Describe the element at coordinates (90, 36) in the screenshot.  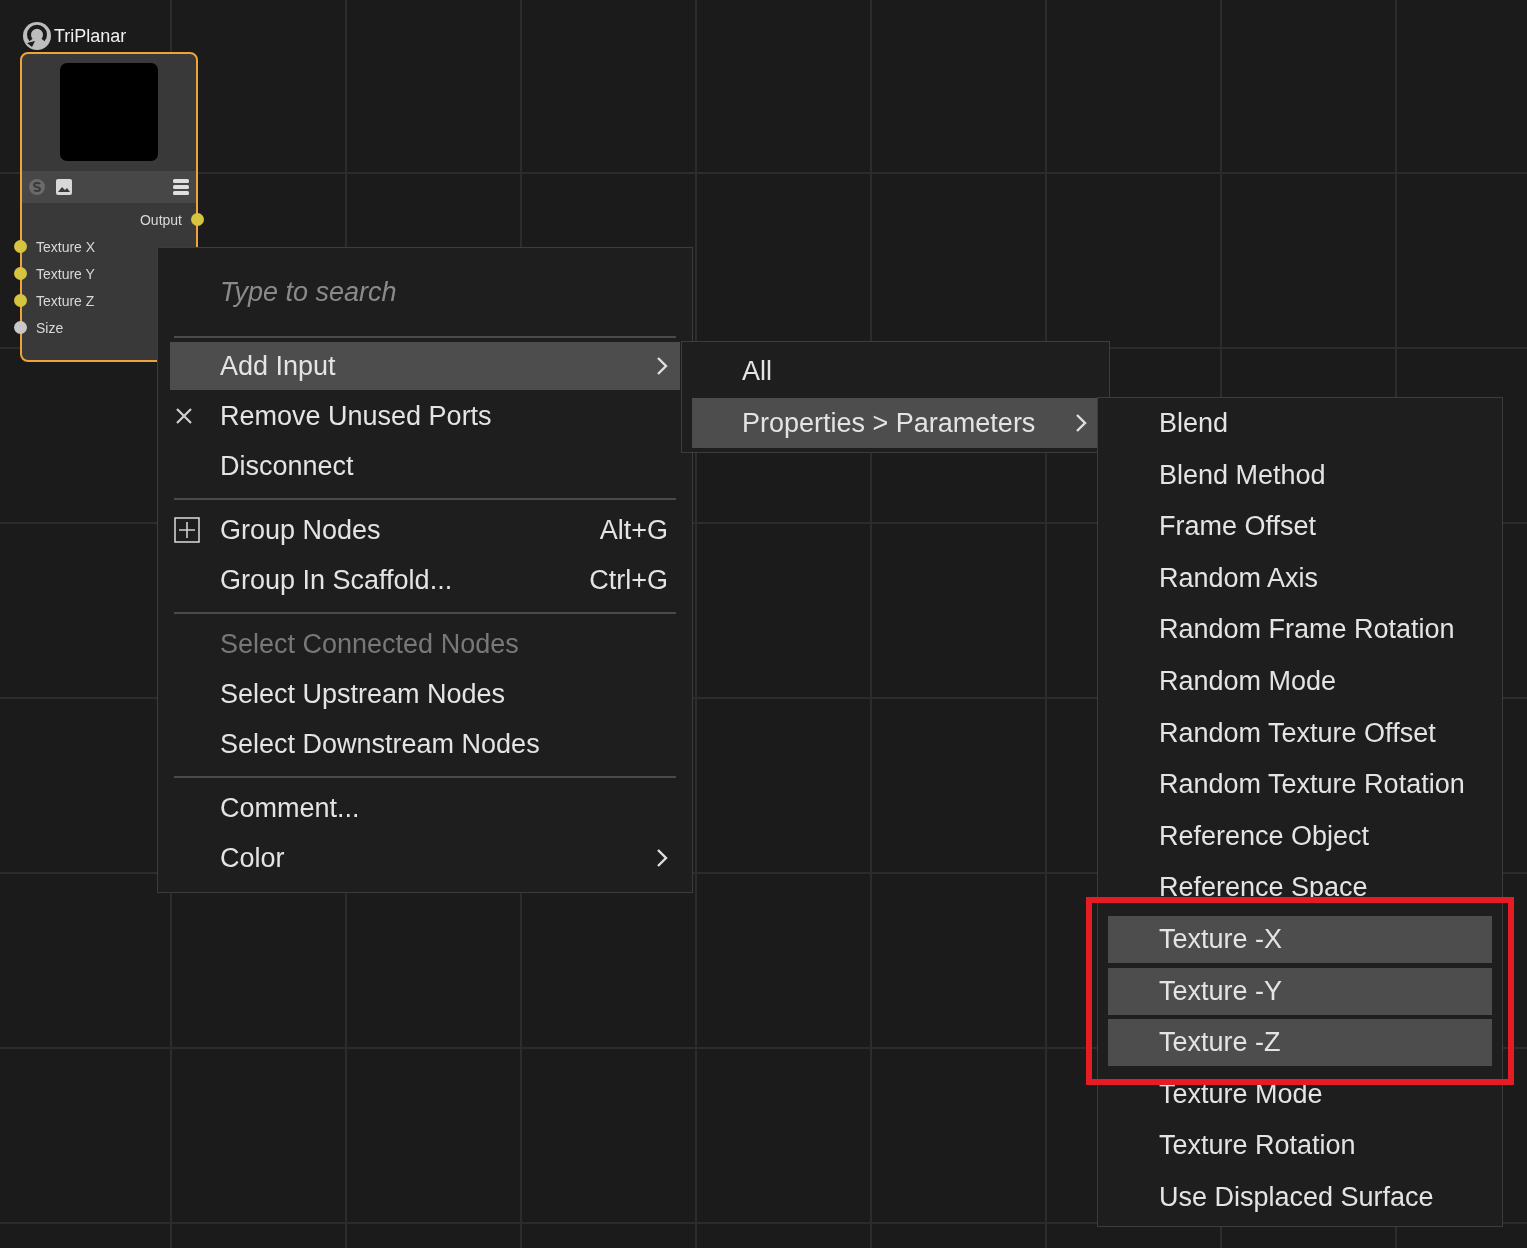
I see `node-title: TriPlanar` at that location.